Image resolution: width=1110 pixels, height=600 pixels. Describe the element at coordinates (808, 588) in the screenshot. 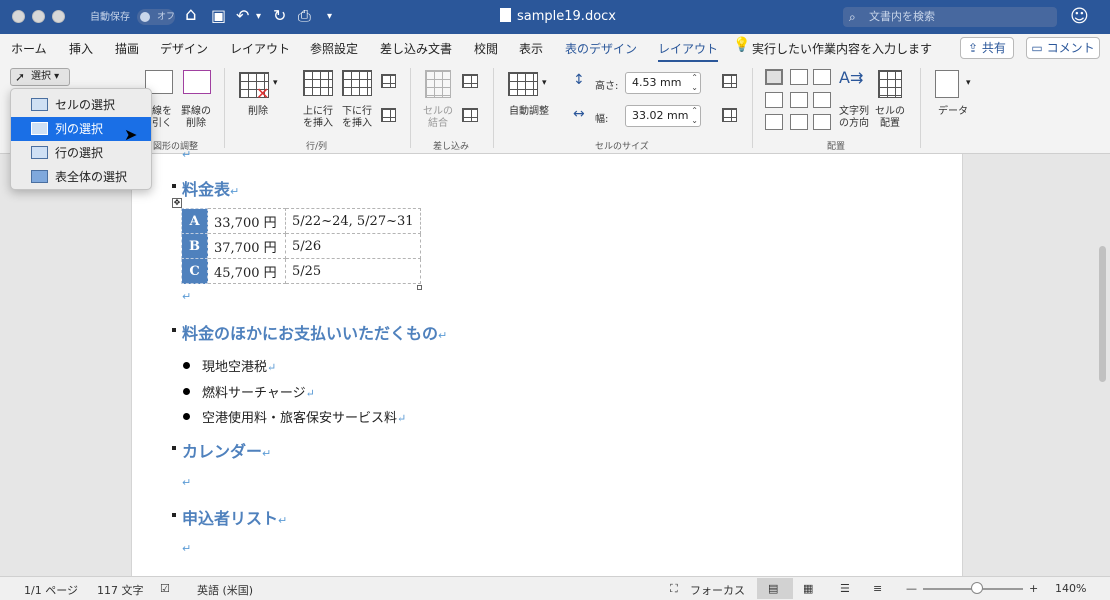

I see `web-layout-icon: ▦` at that location.